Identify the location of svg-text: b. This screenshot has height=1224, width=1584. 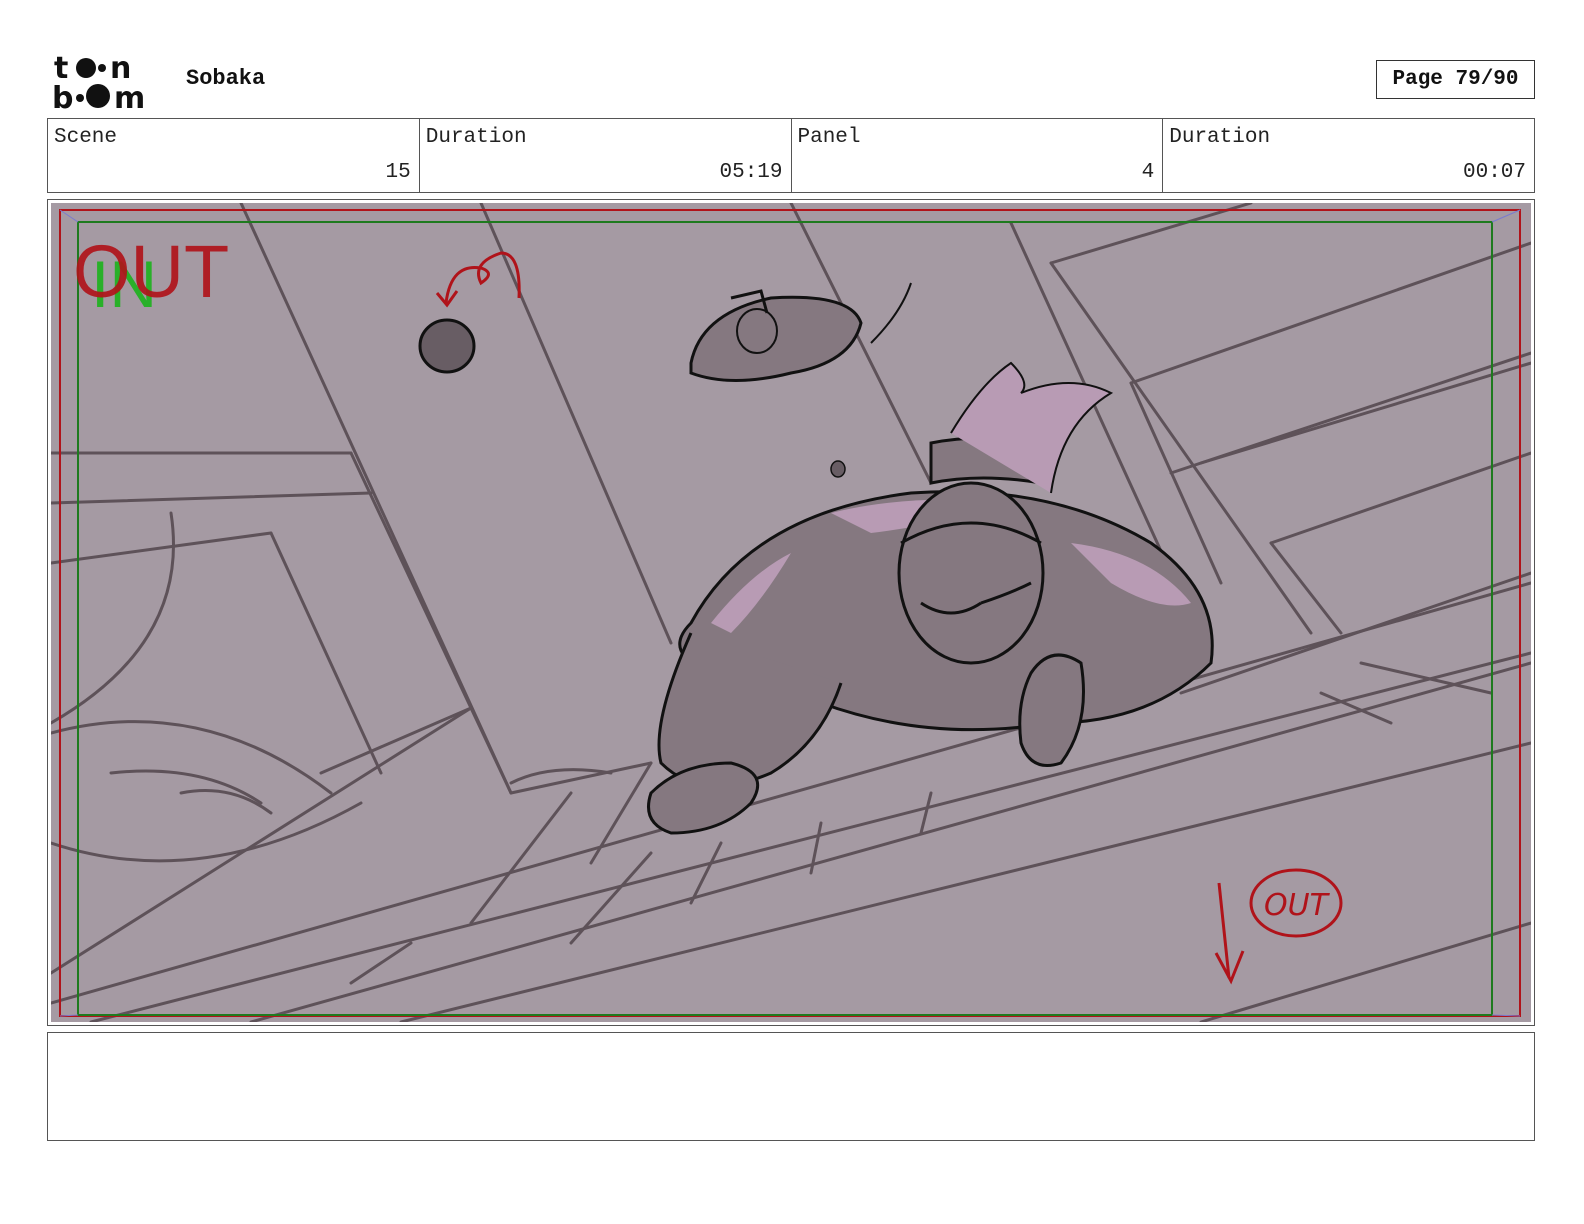
(62, 96).